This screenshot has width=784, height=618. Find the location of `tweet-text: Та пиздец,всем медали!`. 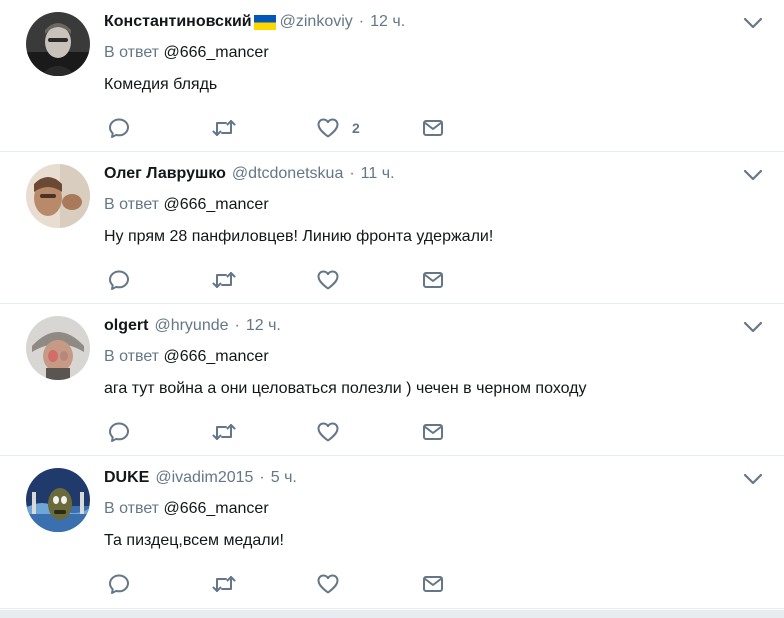

tweet-text: Та пиздец,всем медали! is located at coordinates (194, 540).